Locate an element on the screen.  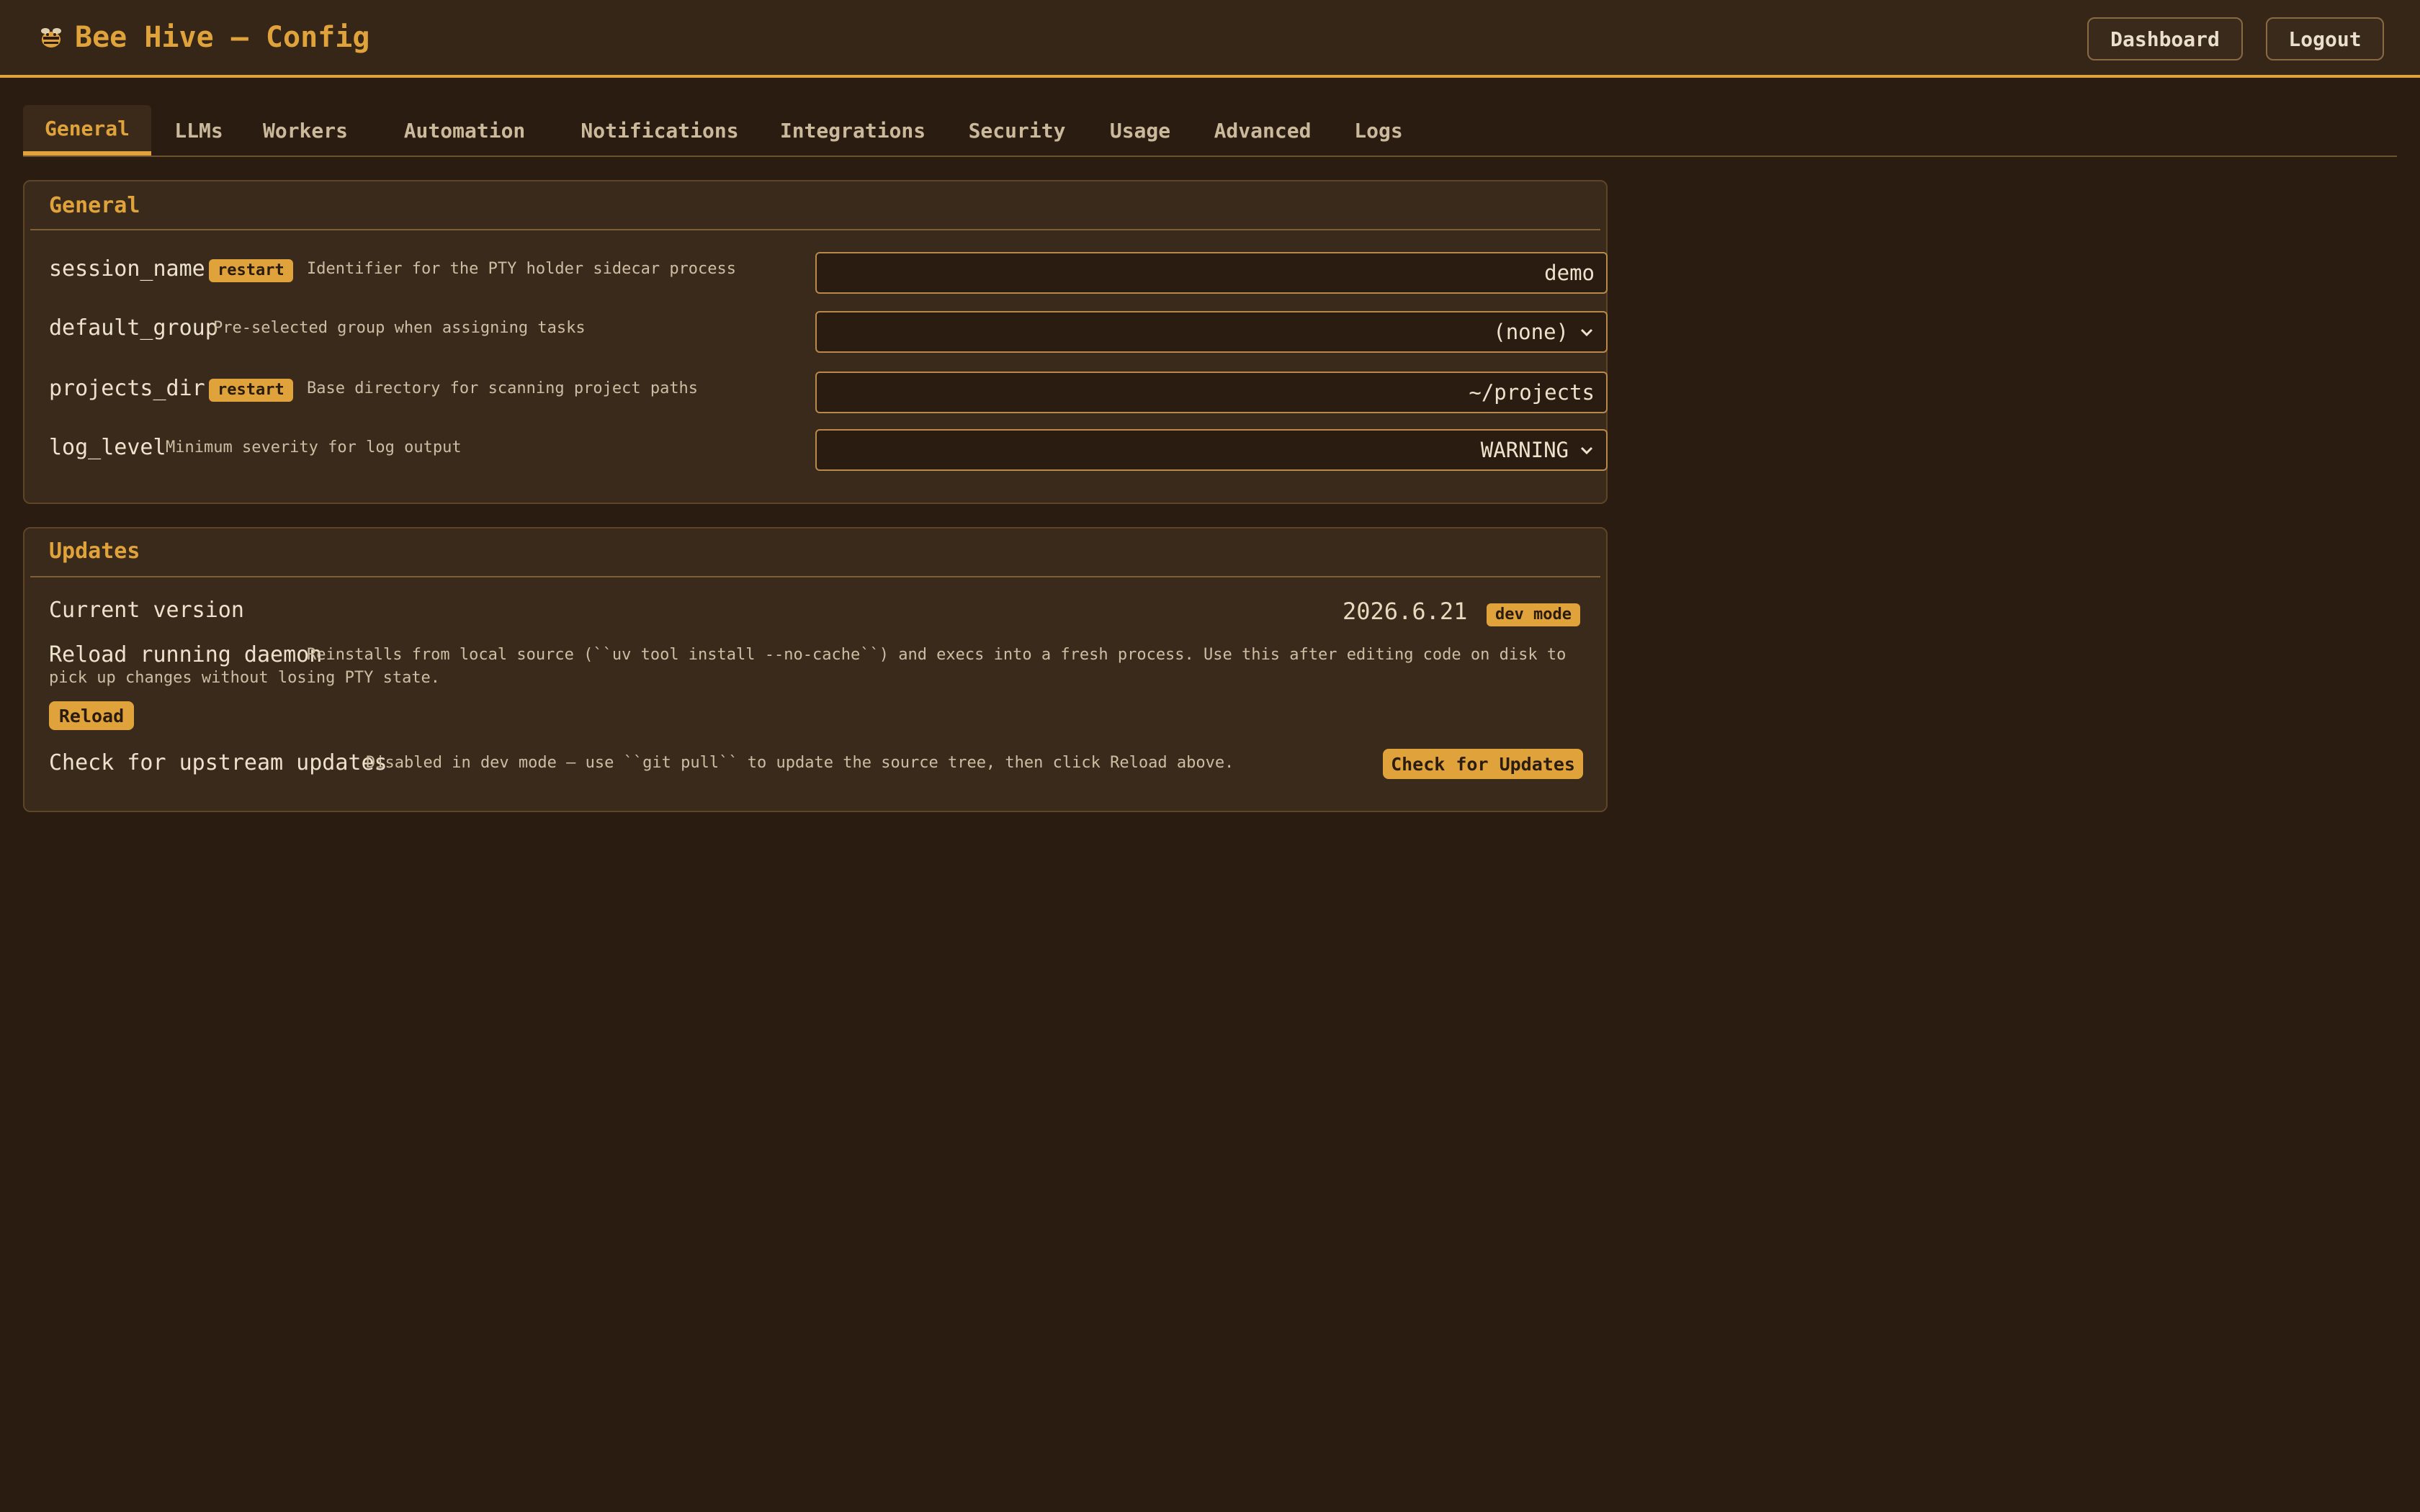
tab-integrations: Integrations is located at coordinates (853, 130).